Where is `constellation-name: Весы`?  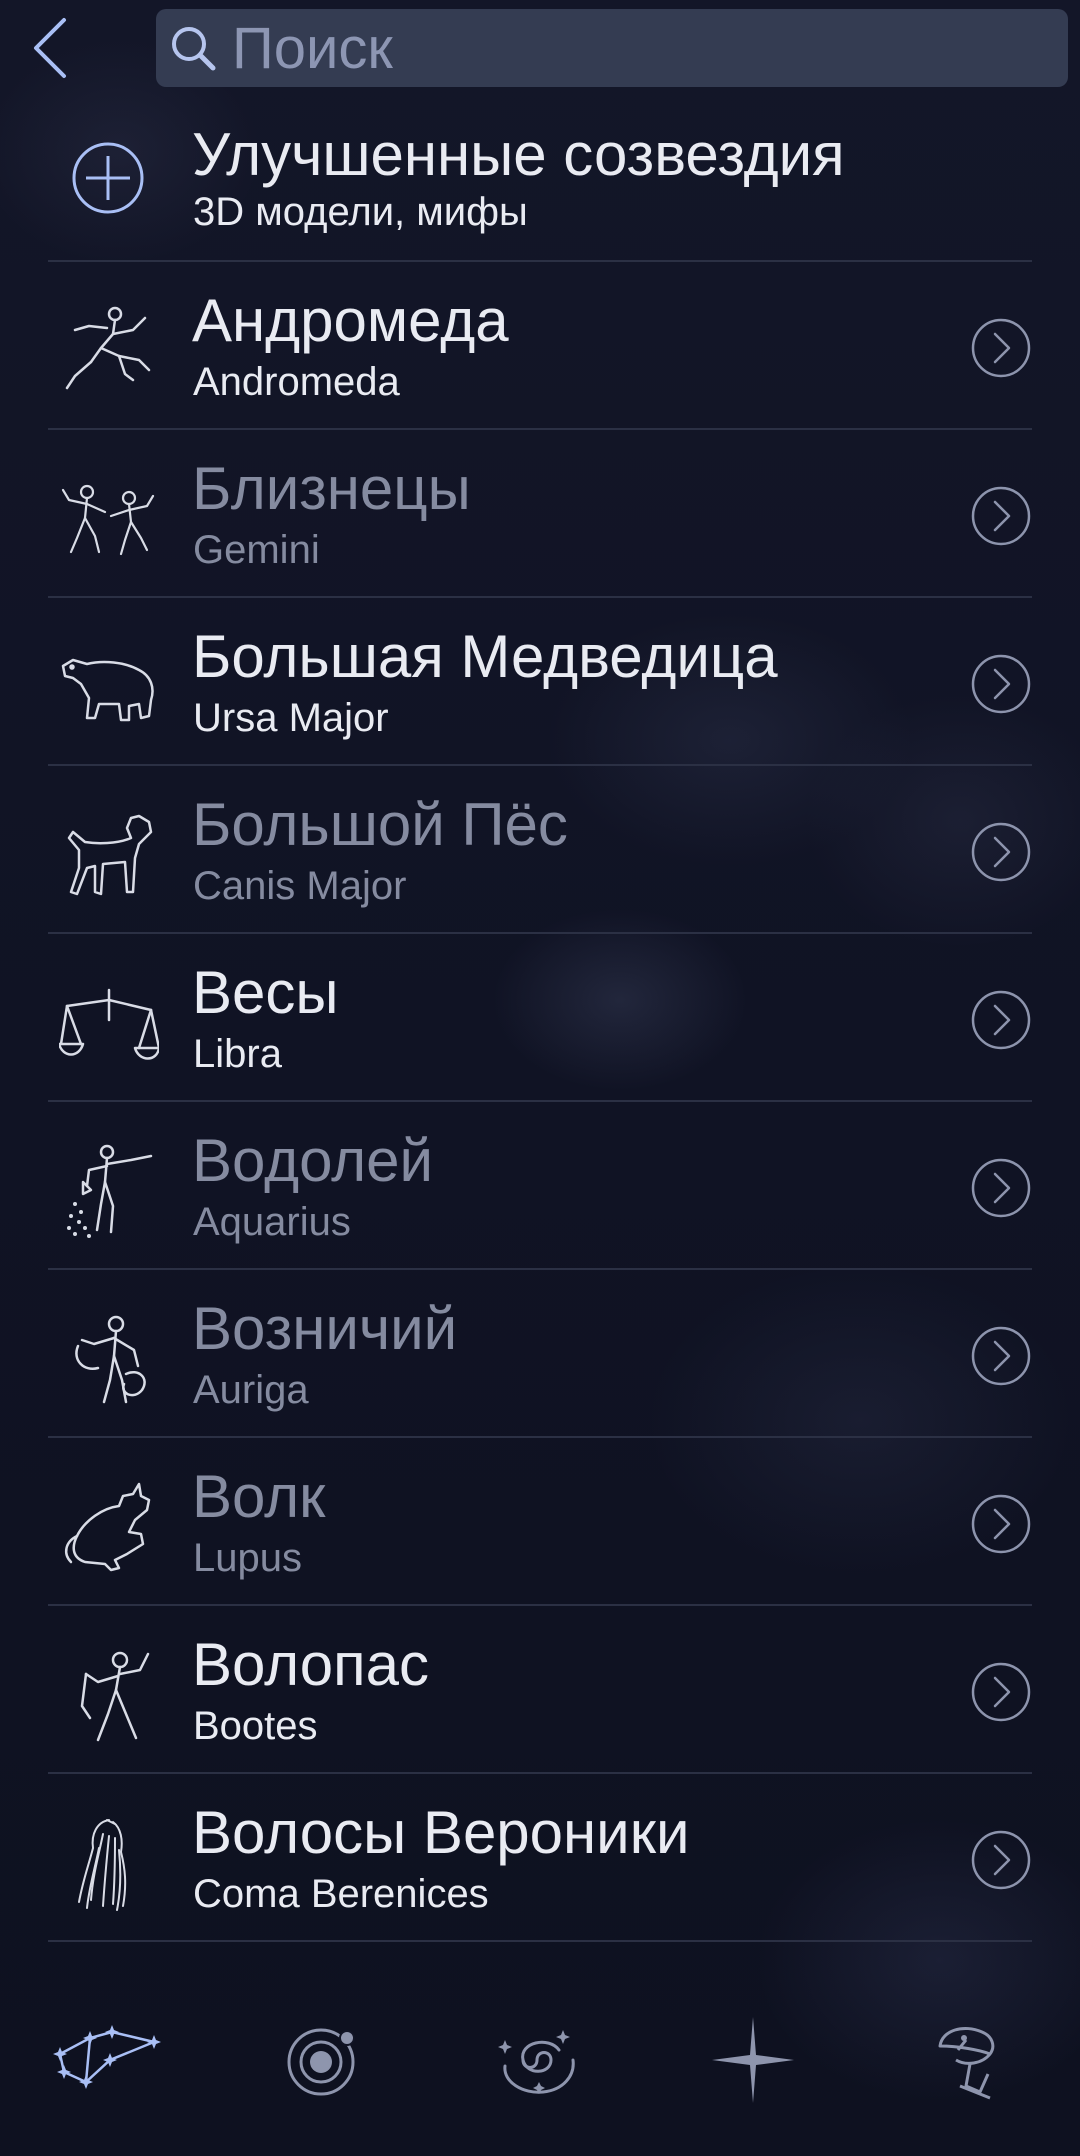 constellation-name: Весы is located at coordinates (265, 992).